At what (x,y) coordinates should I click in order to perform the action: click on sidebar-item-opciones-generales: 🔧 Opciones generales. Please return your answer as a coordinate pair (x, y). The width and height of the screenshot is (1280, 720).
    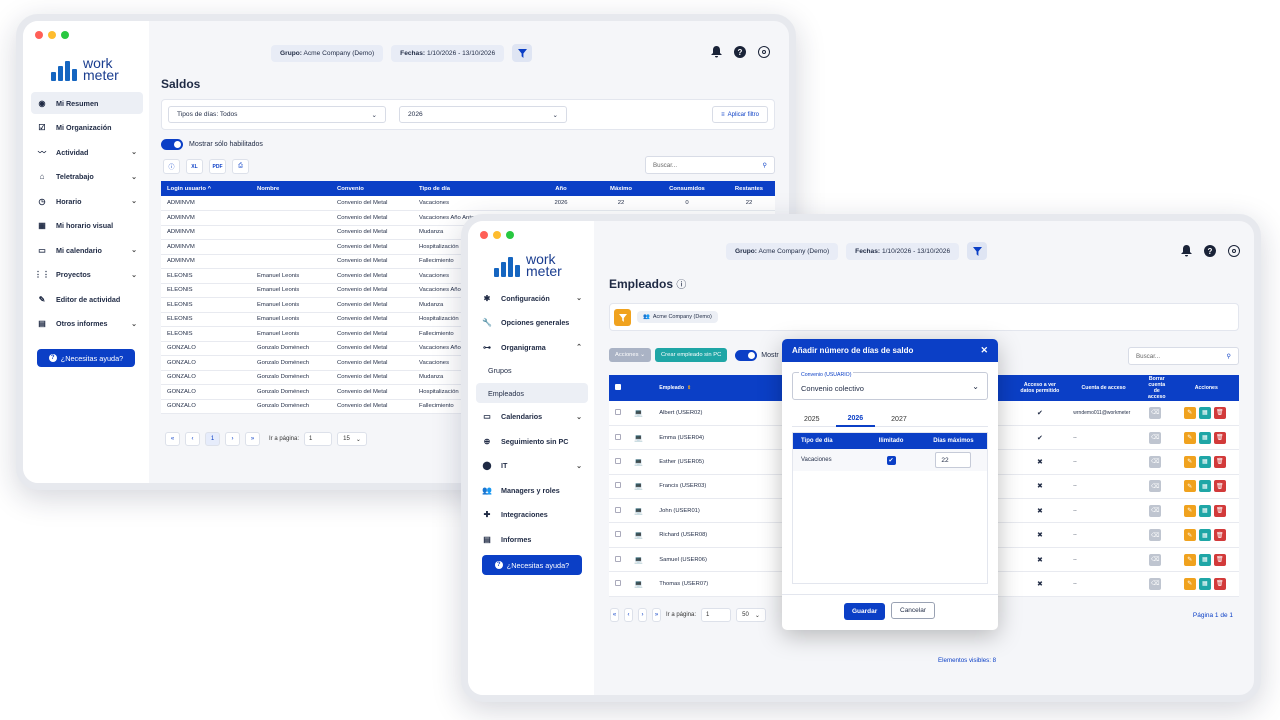
    Looking at the image, I should click on (532, 323).